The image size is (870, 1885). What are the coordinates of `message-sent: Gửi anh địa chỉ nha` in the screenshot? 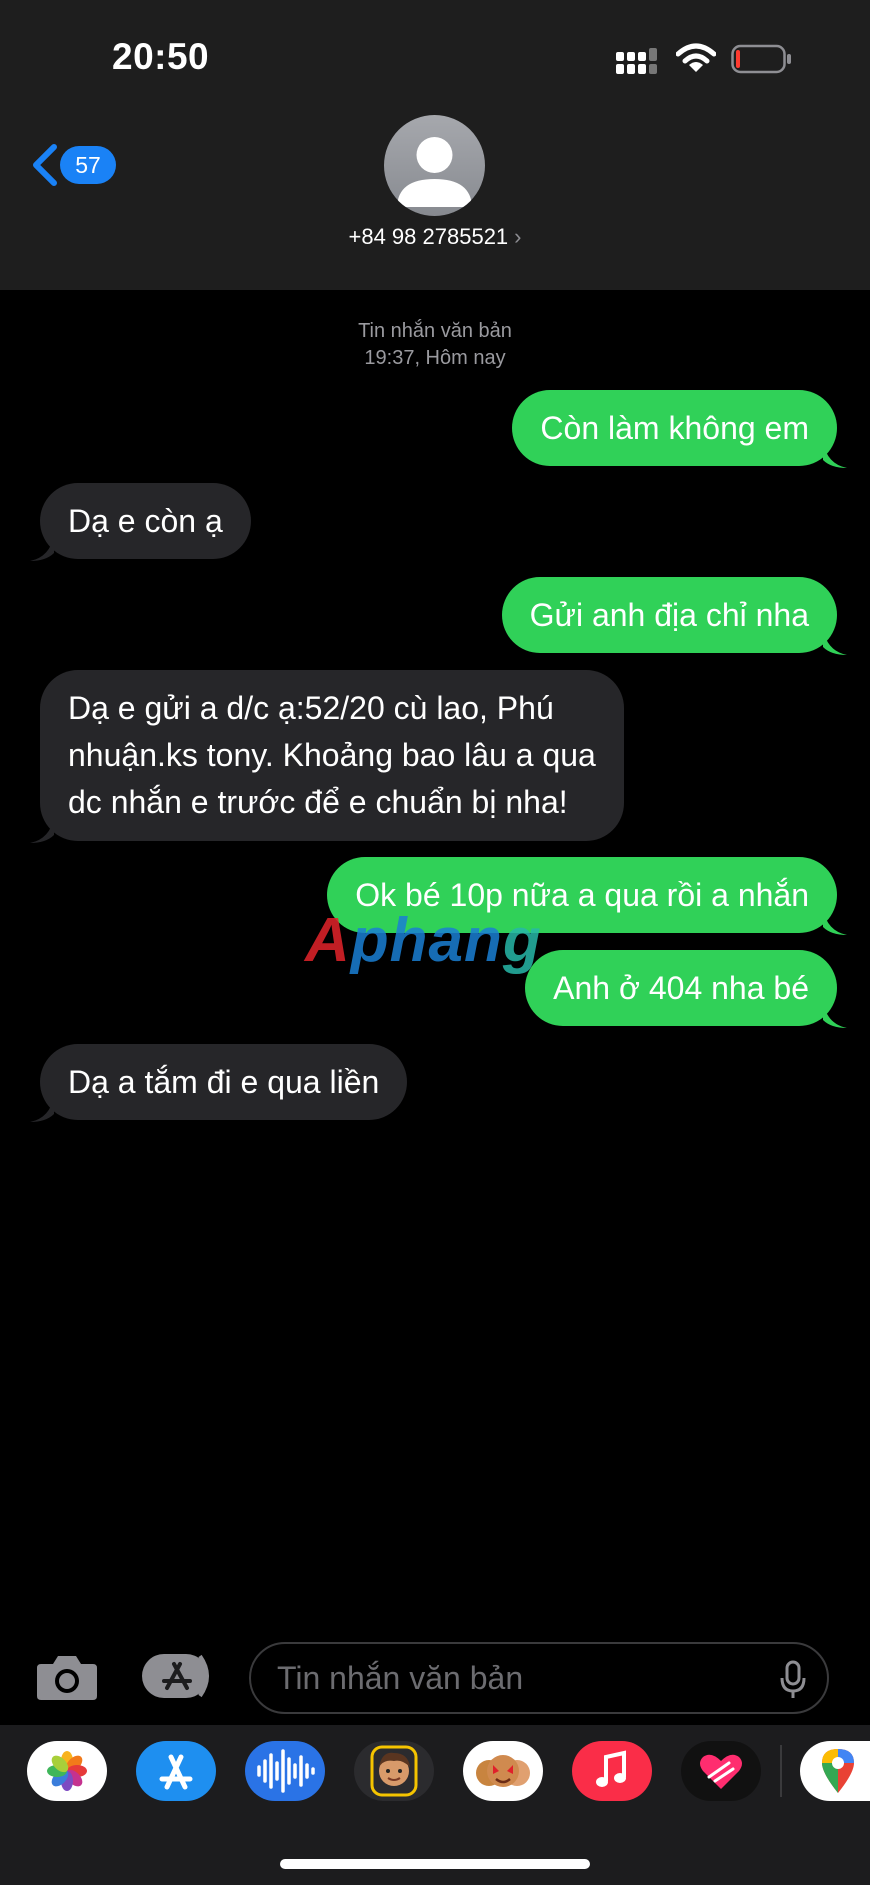 It's located at (674, 616).